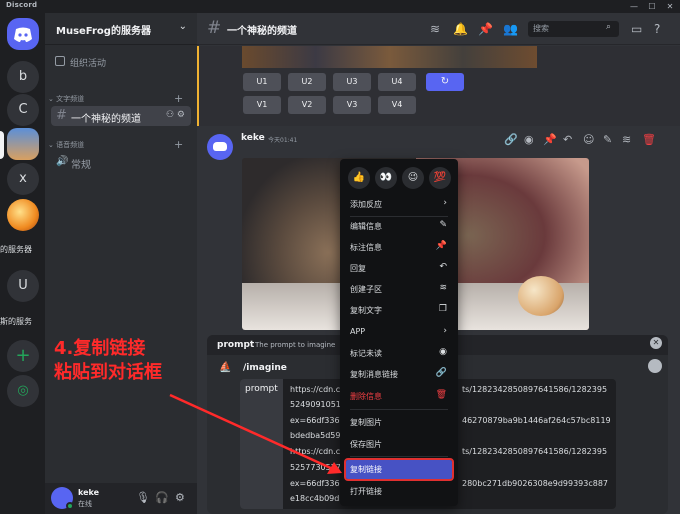 This screenshot has height=514, width=680. What do you see at coordinates (399, 353) in the screenshot?
I see `menu-mark-unread: 标记未读 ◉` at bounding box center [399, 353].